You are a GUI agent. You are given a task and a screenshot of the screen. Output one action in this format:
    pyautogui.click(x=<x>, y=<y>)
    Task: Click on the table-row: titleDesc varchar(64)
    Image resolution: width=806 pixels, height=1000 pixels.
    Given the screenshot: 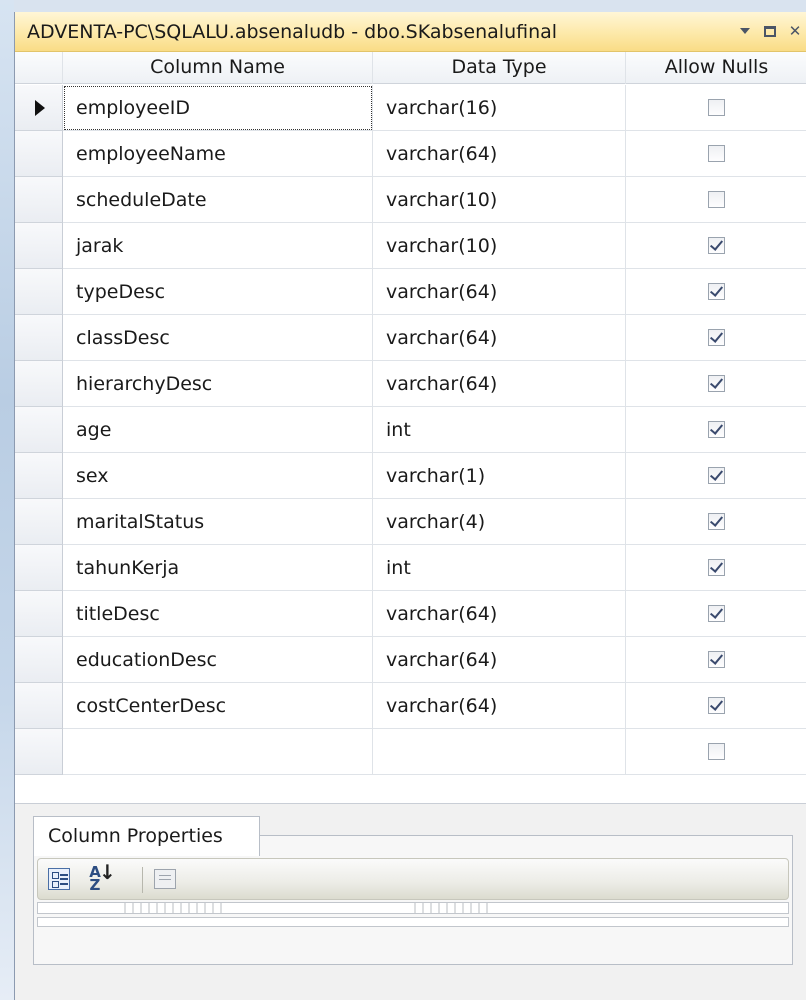 What is the action you would take?
    pyautogui.click(x=410, y=614)
    